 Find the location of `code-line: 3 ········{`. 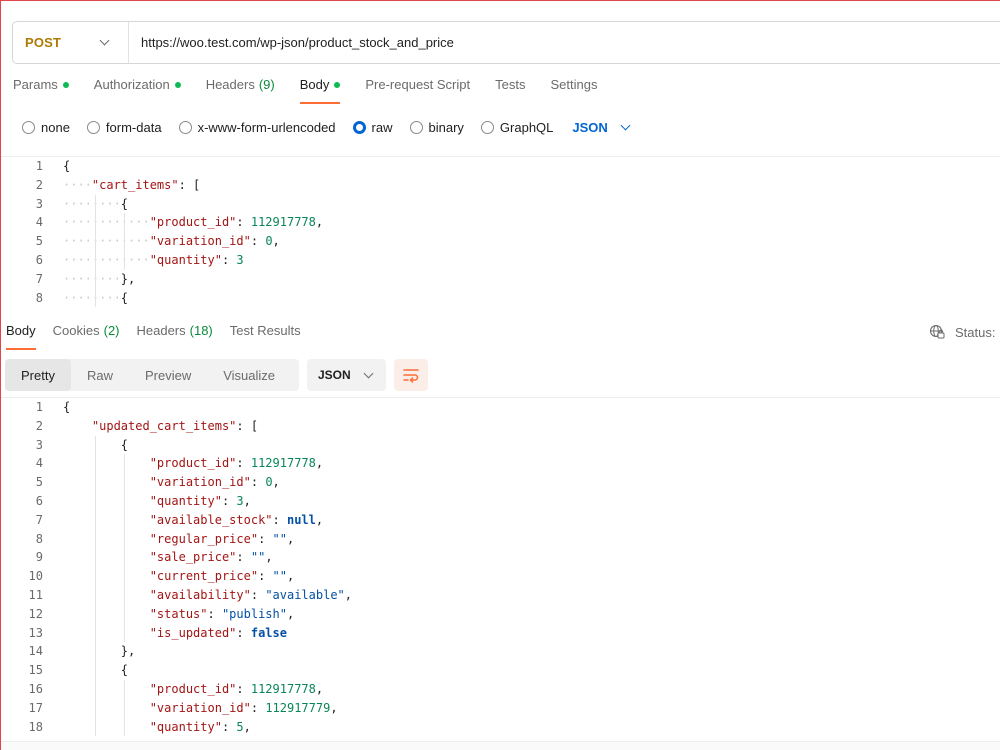

code-line: 3 ········{ is located at coordinates (500, 204).